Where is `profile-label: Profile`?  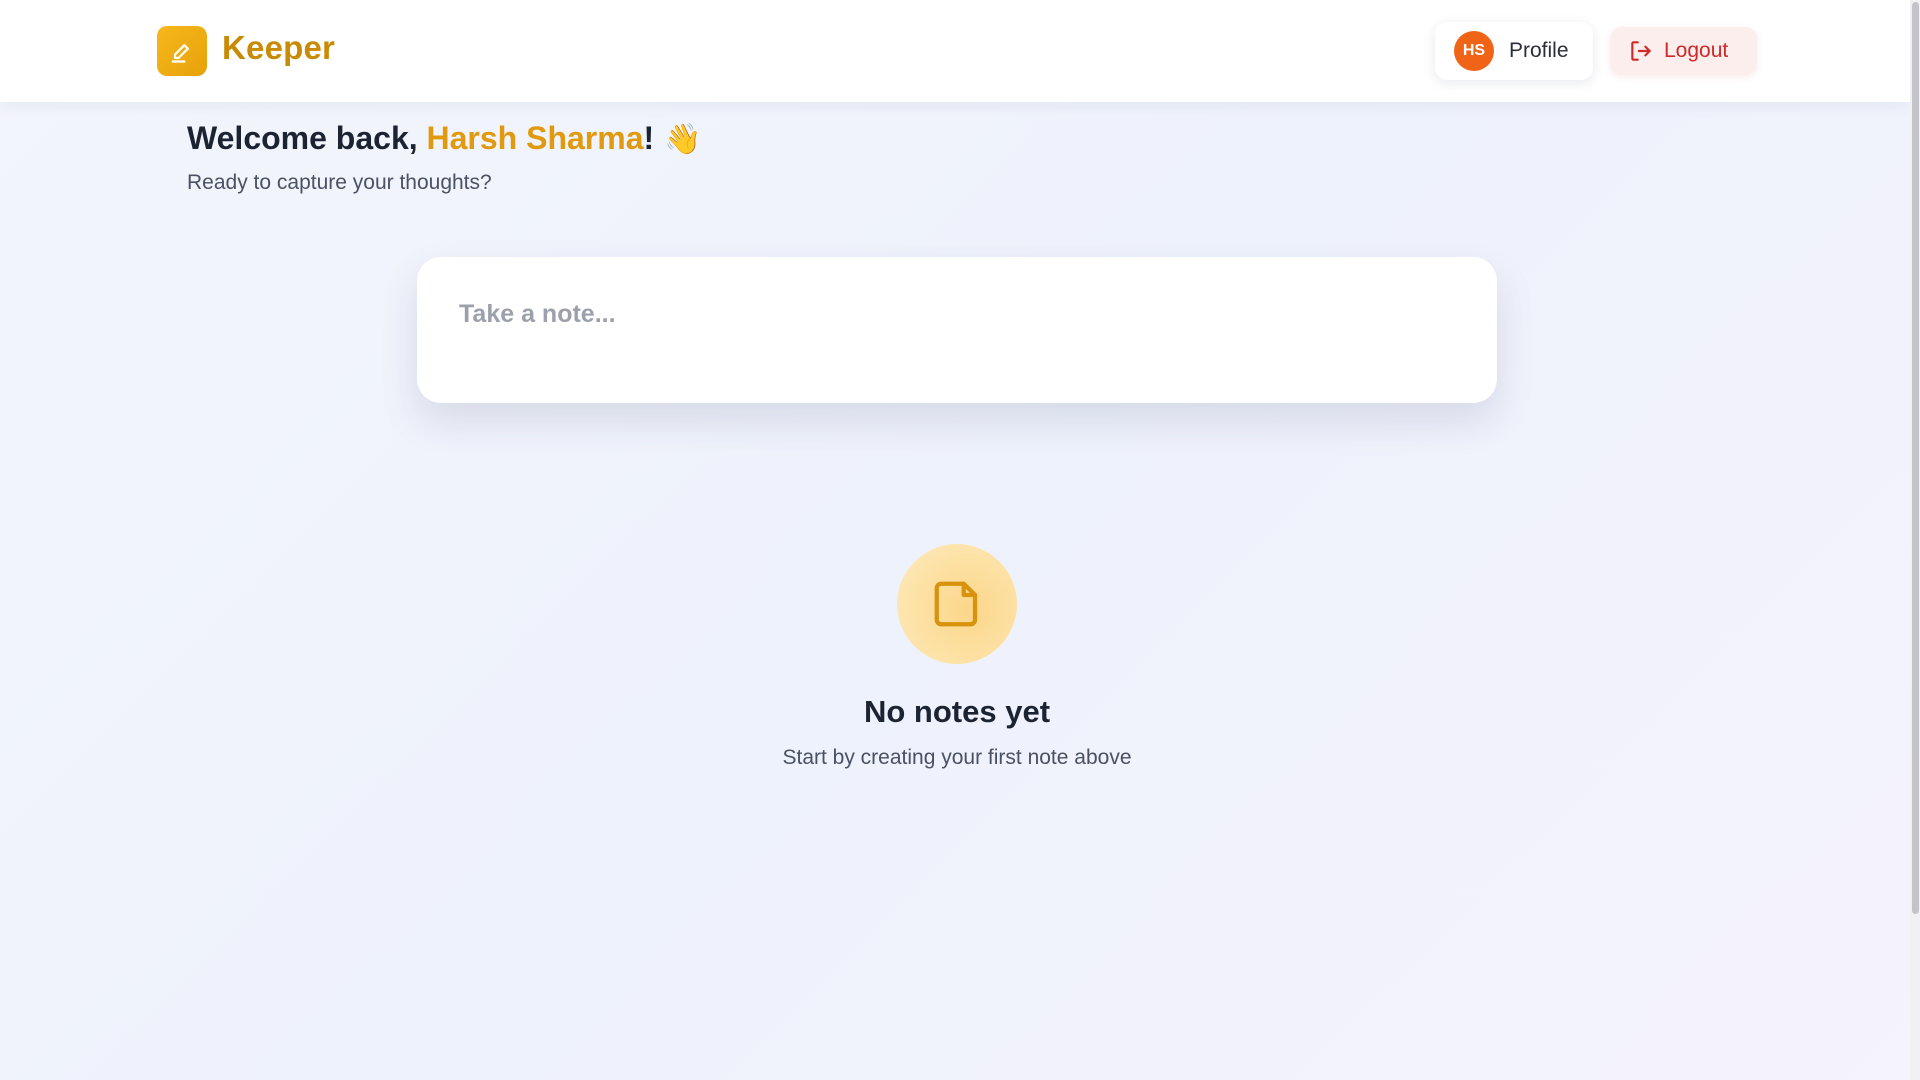 profile-label: Profile is located at coordinates (1539, 50).